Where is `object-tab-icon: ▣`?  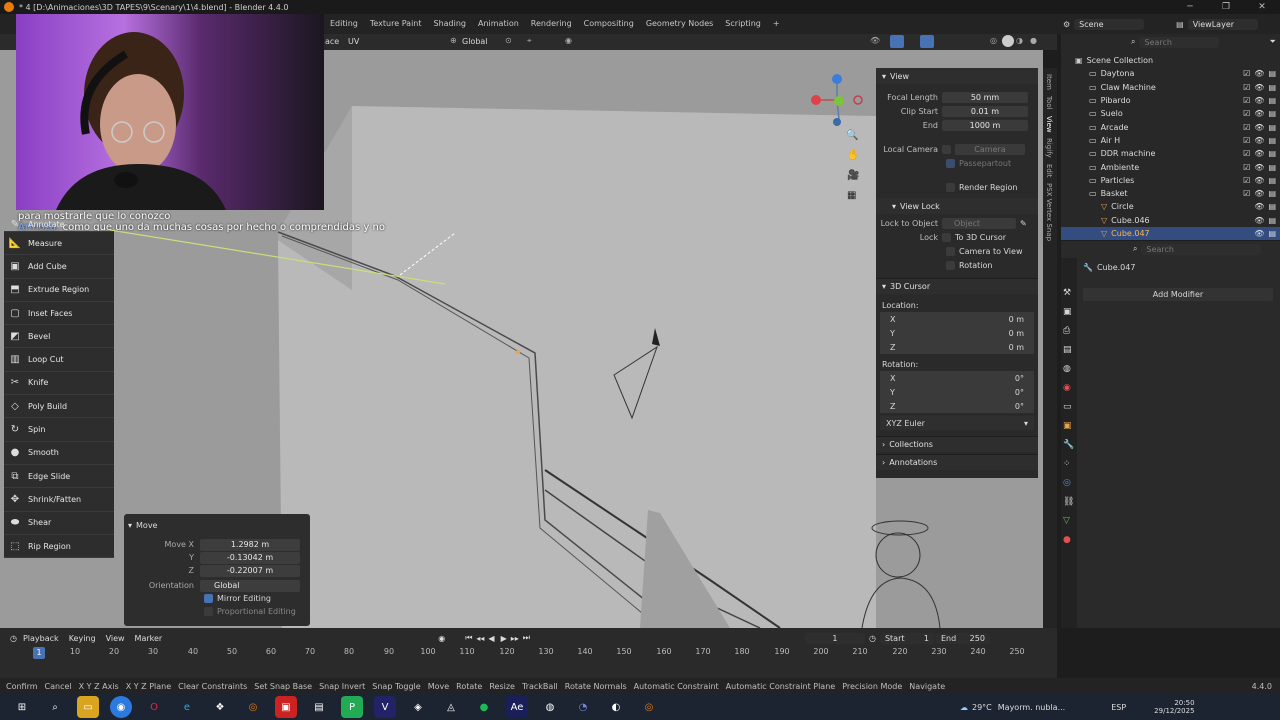
object-tab-icon: ▣ is located at coordinates (1070, 426).